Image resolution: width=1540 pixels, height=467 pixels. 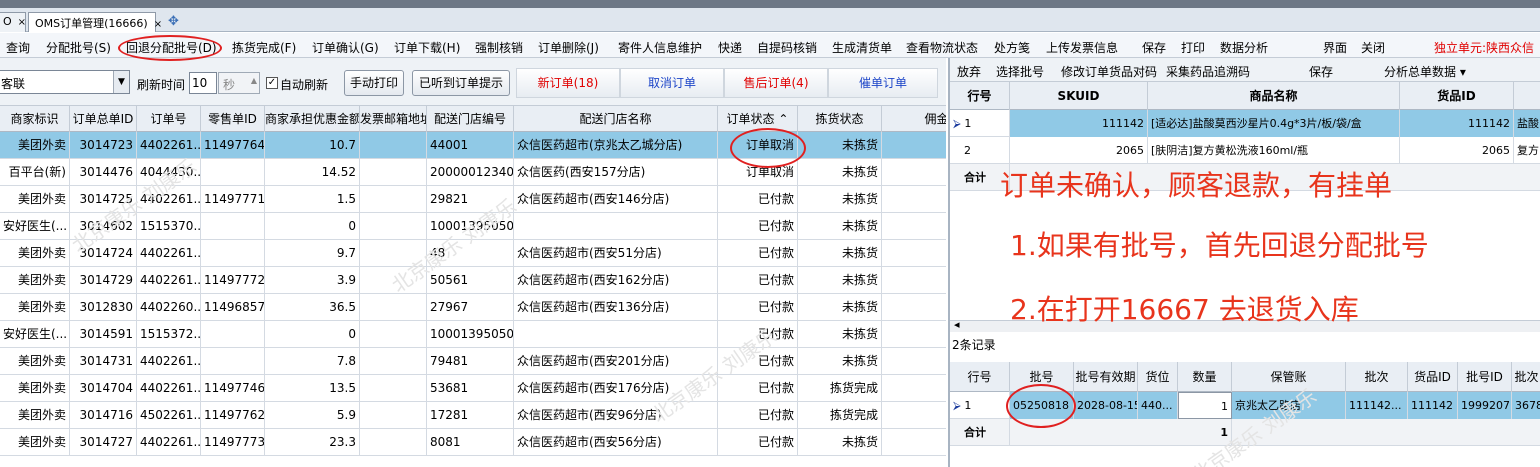 I want to click on analyze-summary-button: 分析总单数据 ▾, so click(x=1425, y=71).